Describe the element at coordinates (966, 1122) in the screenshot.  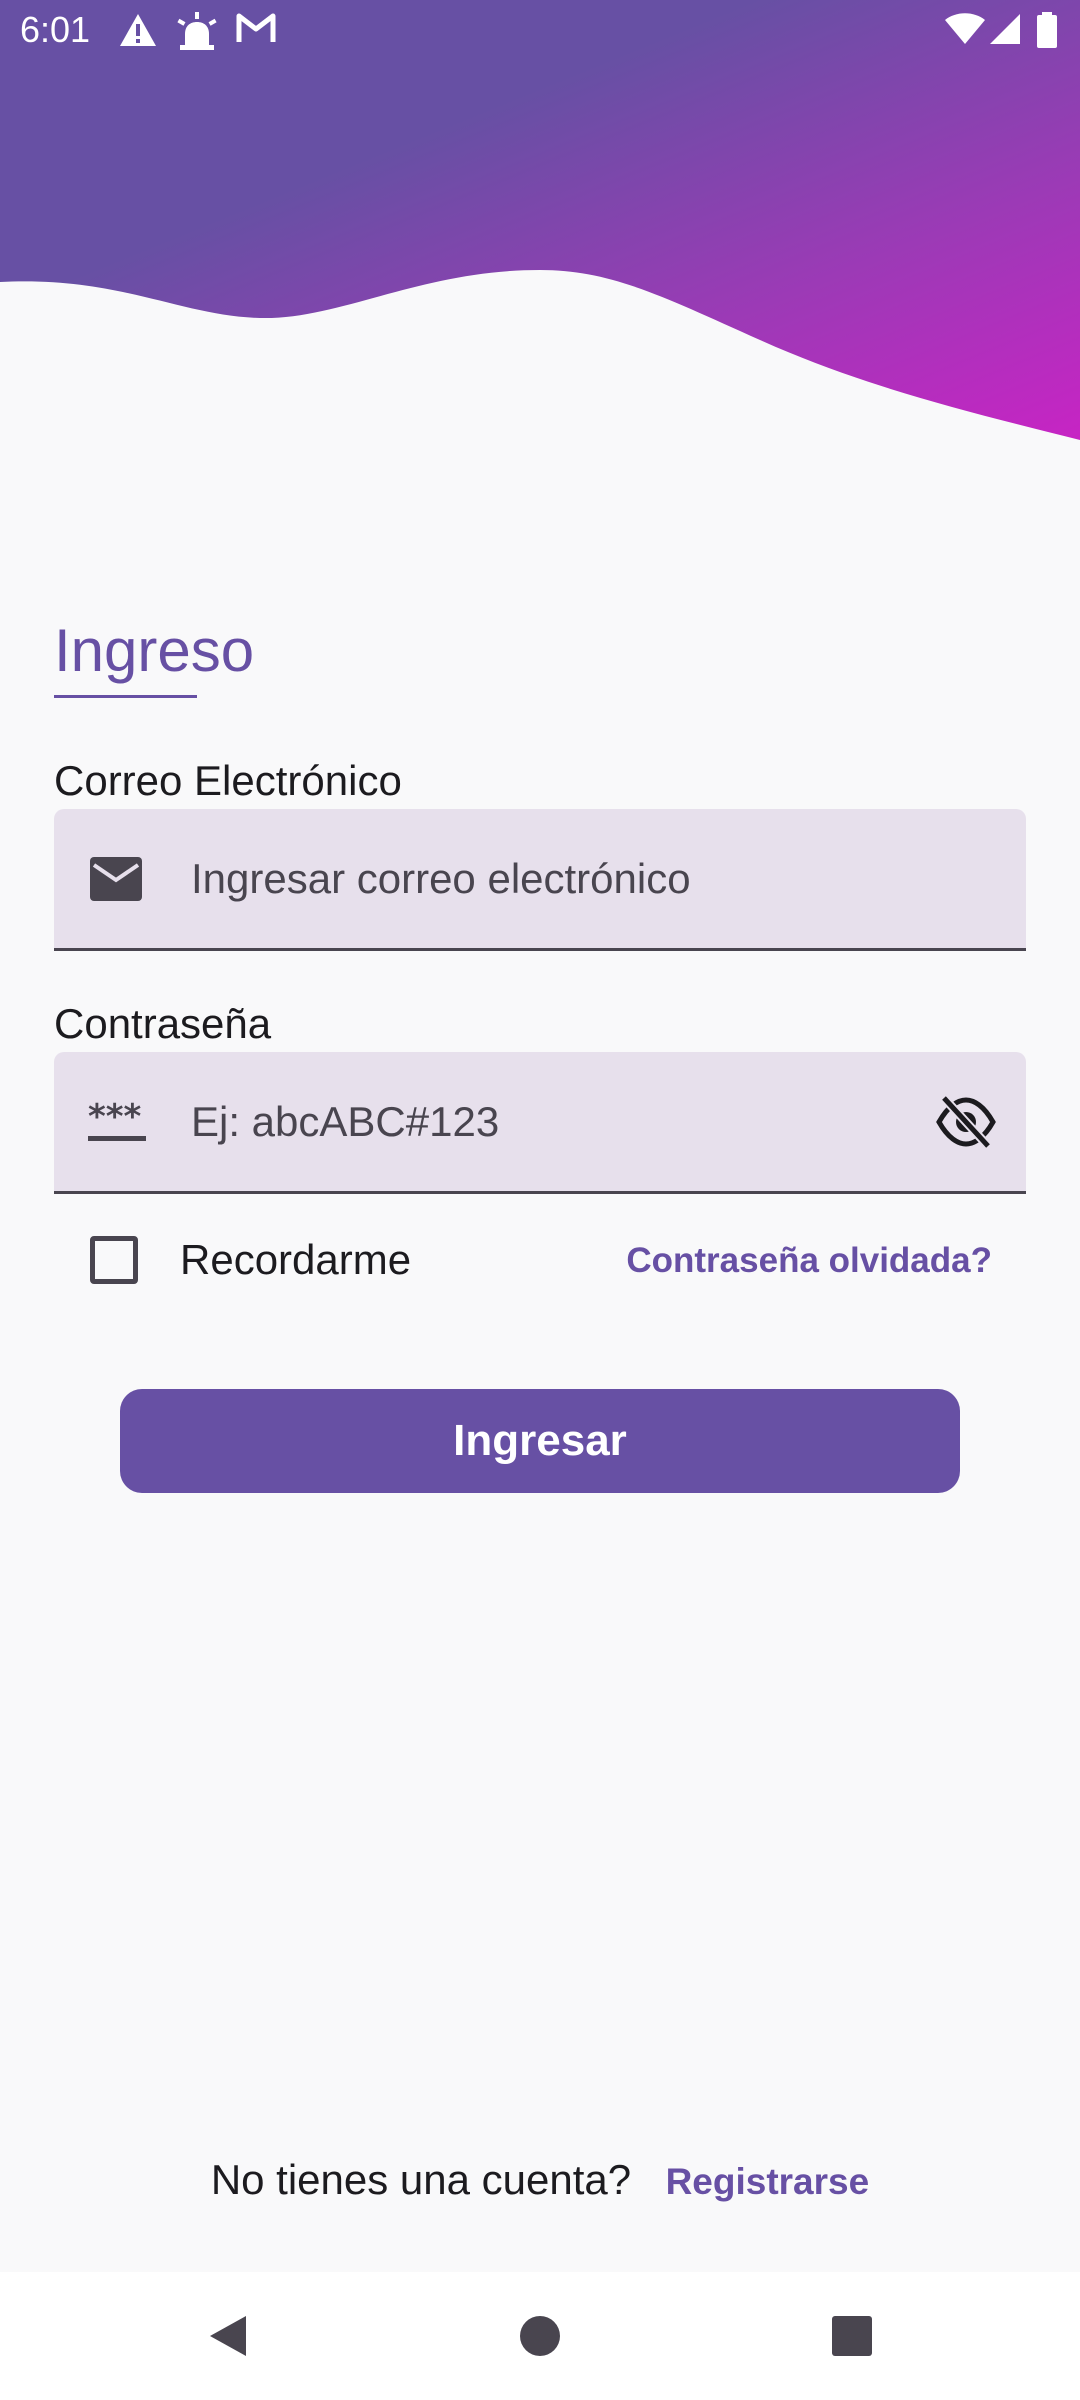
I see `visibility-off-icon` at that location.